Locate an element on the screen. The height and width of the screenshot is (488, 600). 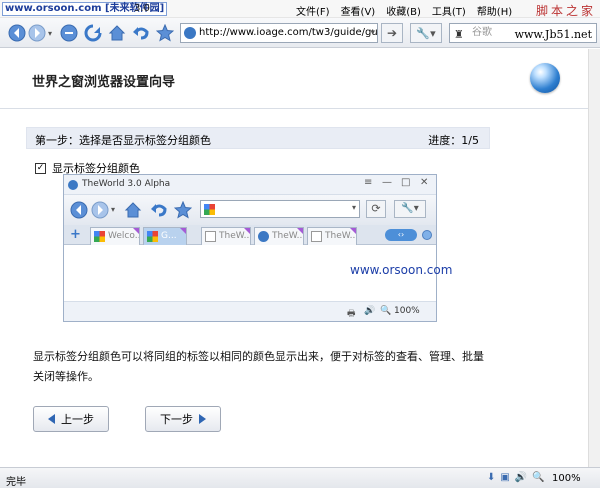
window-title: 3.0 is located at coordinates (142, 8).